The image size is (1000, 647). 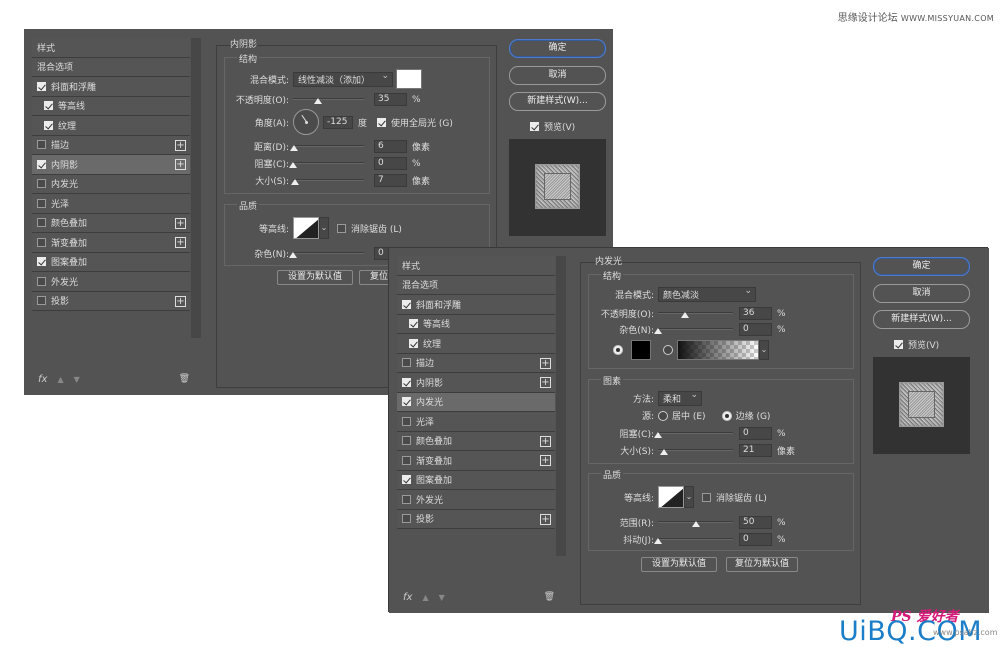 What do you see at coordinates (762, 564) in the screenshot?
I see `reset-default-button: 复位为默认值` at bounding box center [762, 564].